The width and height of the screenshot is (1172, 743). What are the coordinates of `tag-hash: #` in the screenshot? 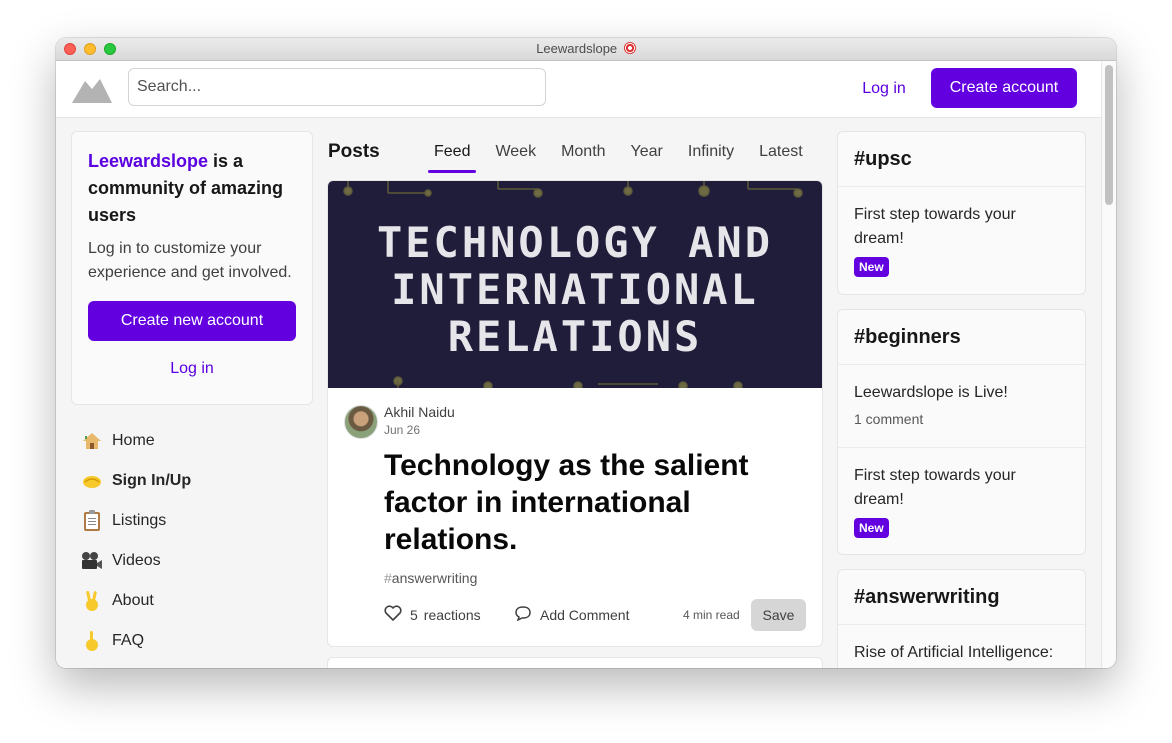 It's located at (388, 578).